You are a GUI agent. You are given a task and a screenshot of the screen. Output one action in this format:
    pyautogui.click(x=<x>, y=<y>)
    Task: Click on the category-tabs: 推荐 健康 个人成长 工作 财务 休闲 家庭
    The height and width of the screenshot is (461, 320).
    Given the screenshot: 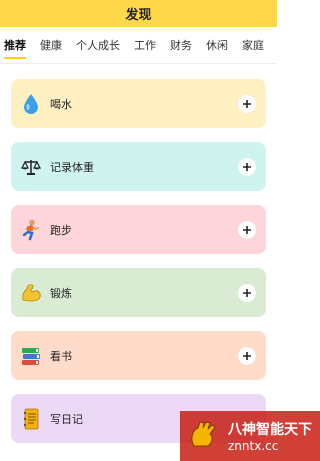 What is the action you would take?
    pyautogui.click(x=138, y=45)
    